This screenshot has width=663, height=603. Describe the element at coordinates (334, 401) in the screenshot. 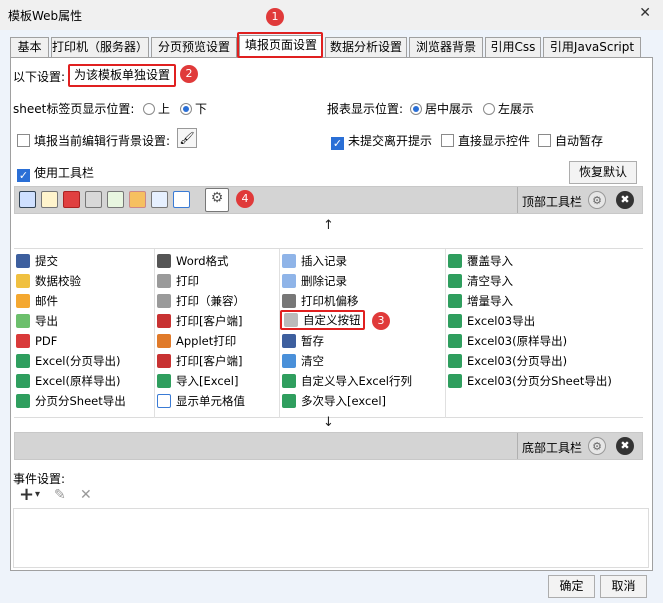

I see `grid-button-multi-import: 多次导入[excel]` at that location.